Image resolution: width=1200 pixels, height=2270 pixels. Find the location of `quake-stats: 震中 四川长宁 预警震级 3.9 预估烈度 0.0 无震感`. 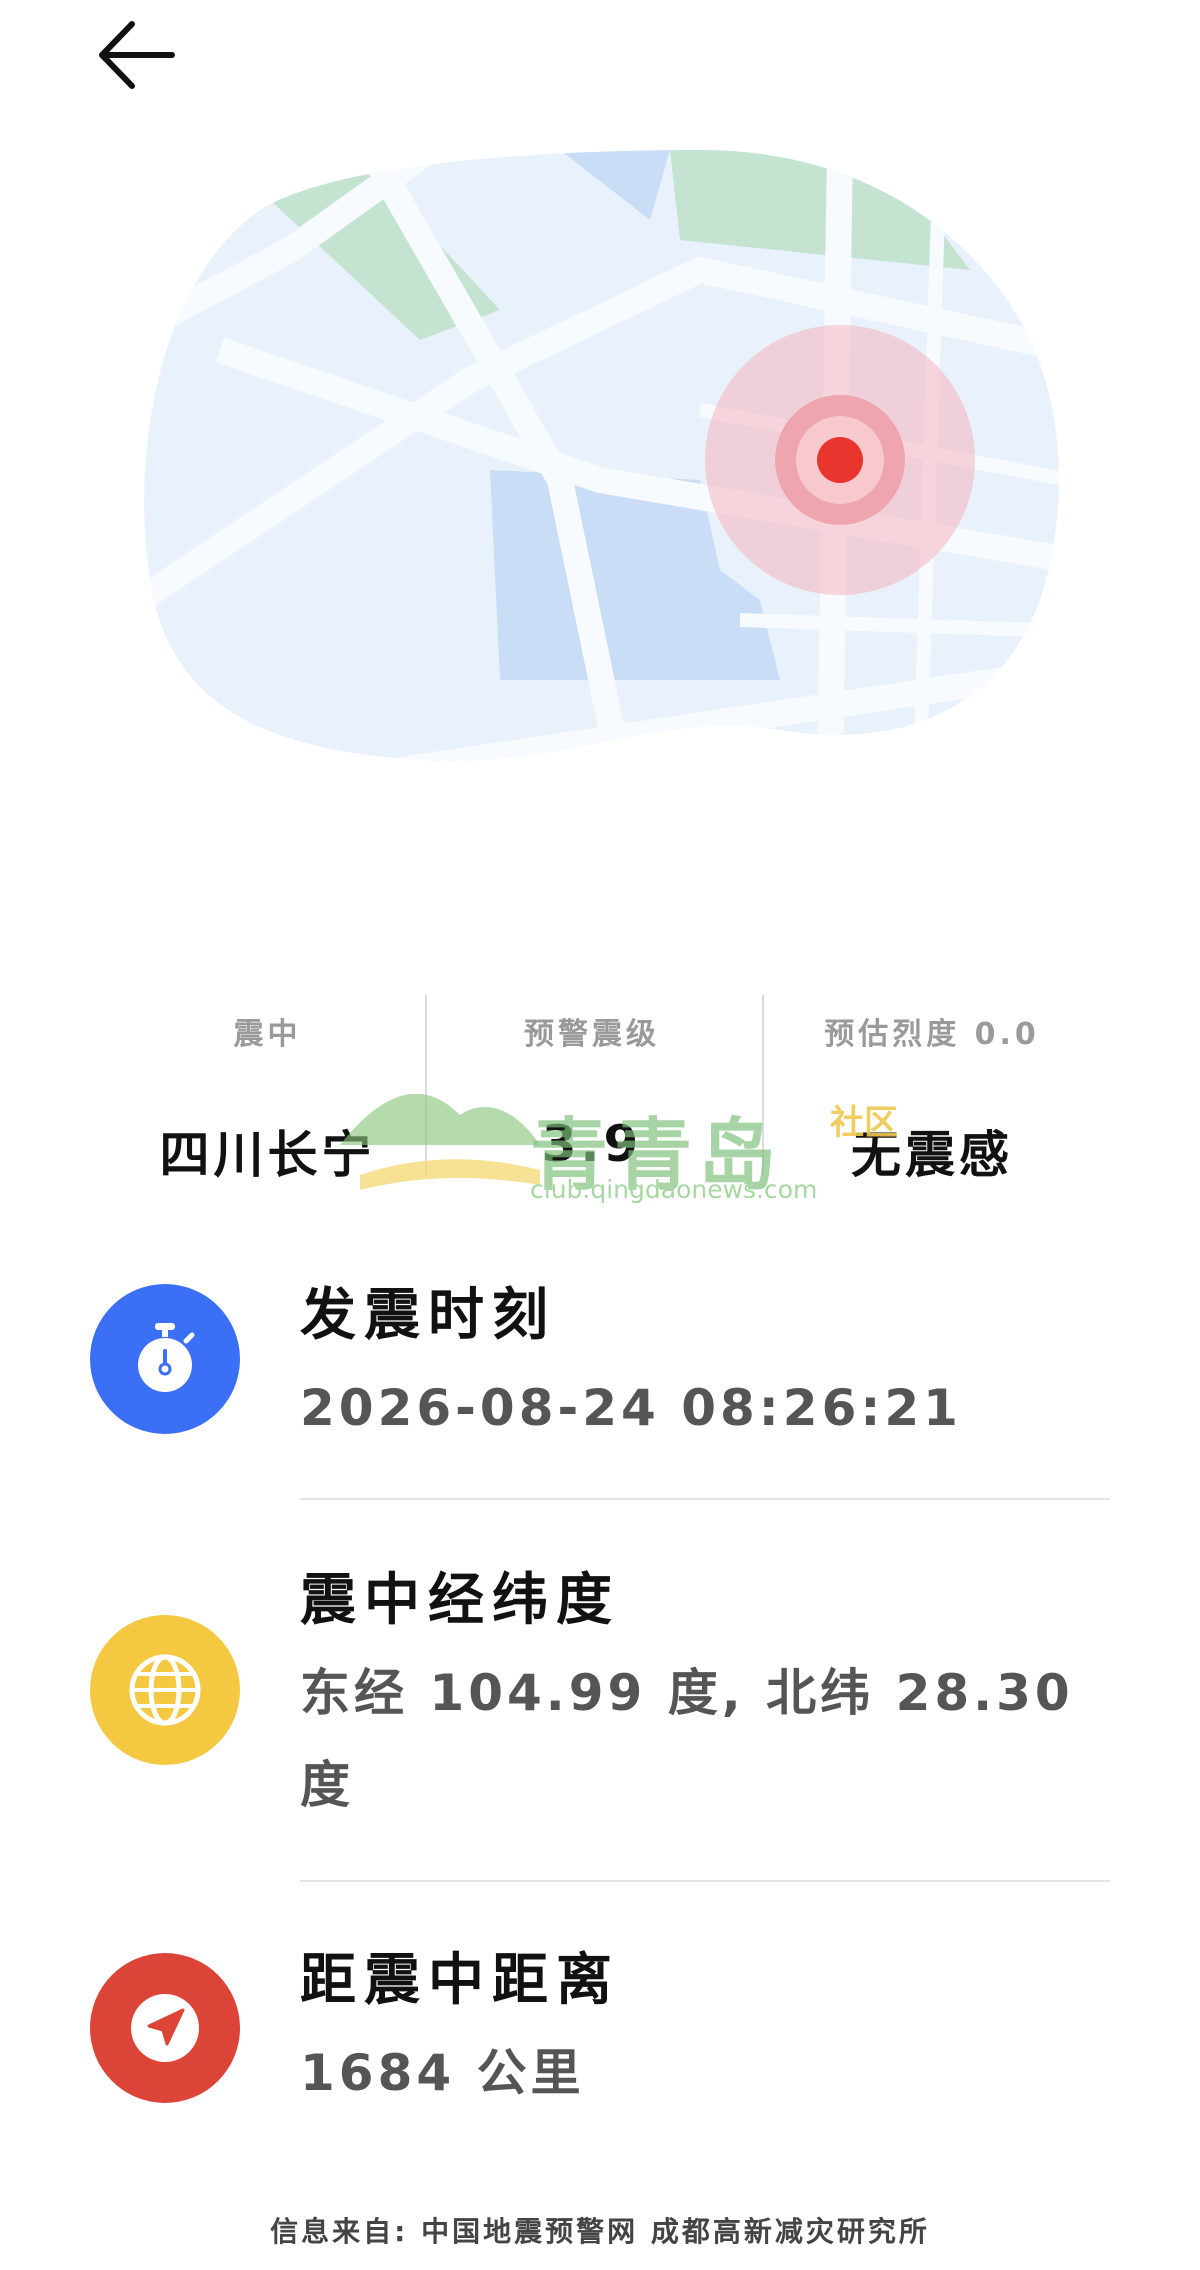

quake-stats: 震中 四川长宁 预警震级 3.9 预估烈度 0.0 无震感 is located at coordinates (605, 1090).